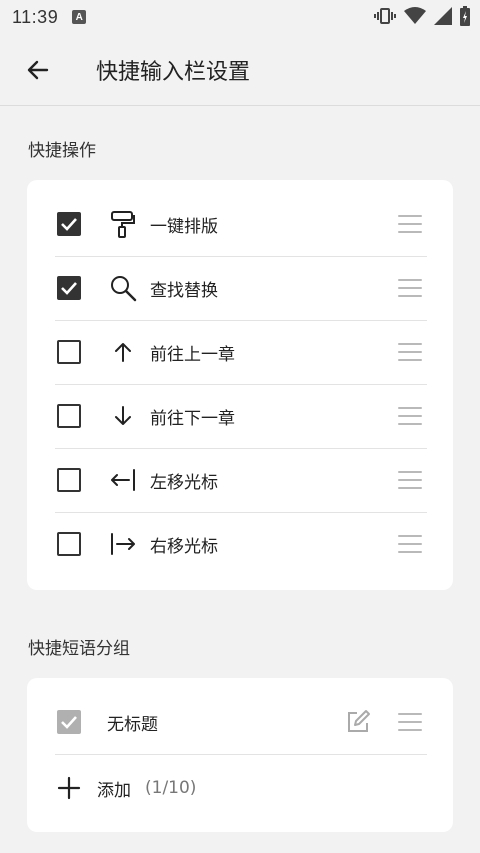 Image resolution: width=480 pixels, height=853 pixels. I want to click on paint-roller-icon, so click(123, 224).